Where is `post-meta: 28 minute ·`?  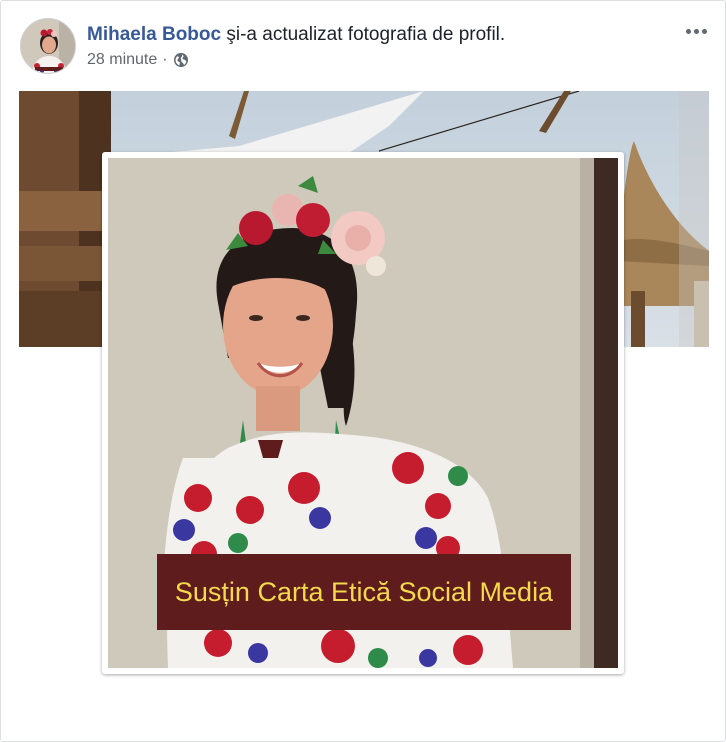 post-meta: 28 minute · is located at coordinates (138, 60).